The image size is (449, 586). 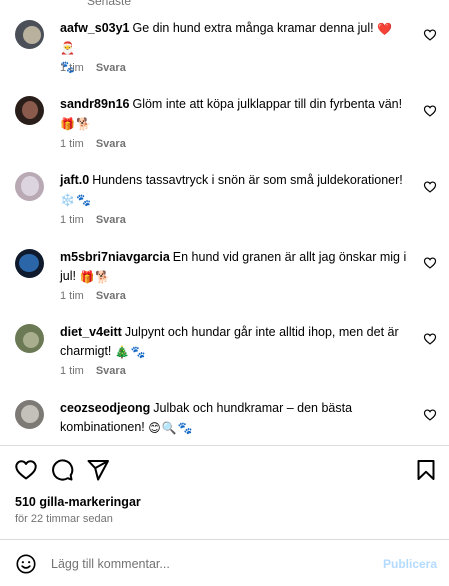 I want to click on likes-count: 510 gilla-markeringar, so click(x=78, y=502).